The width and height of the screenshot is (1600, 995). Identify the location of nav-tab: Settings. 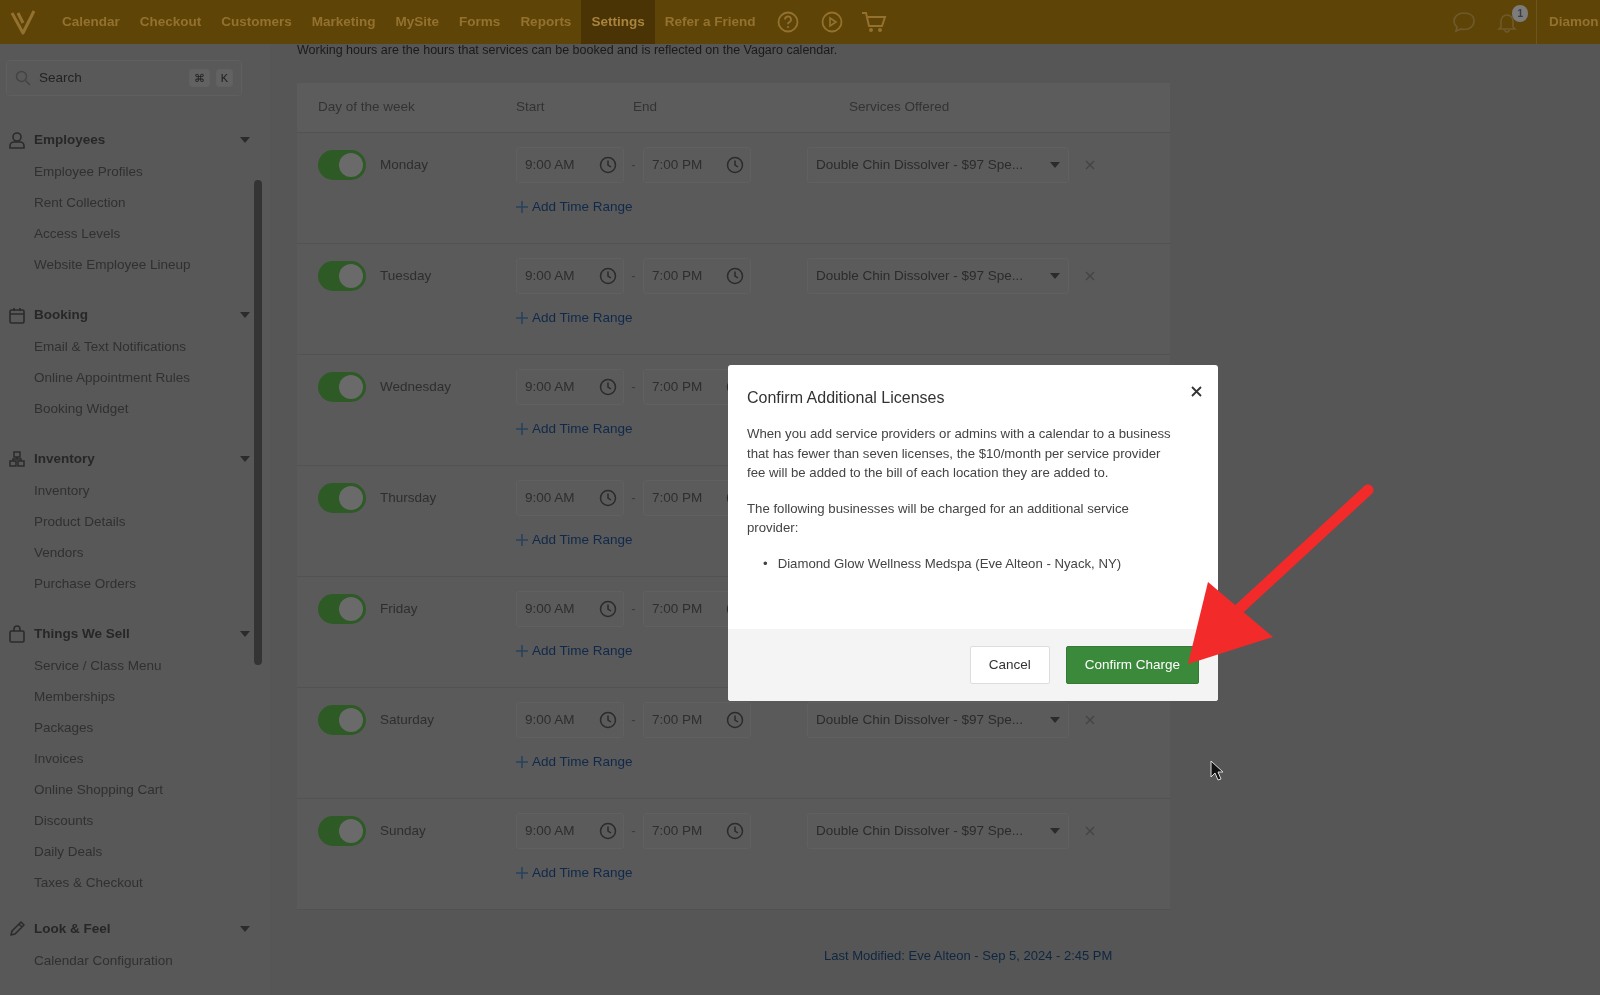
(618, 22).